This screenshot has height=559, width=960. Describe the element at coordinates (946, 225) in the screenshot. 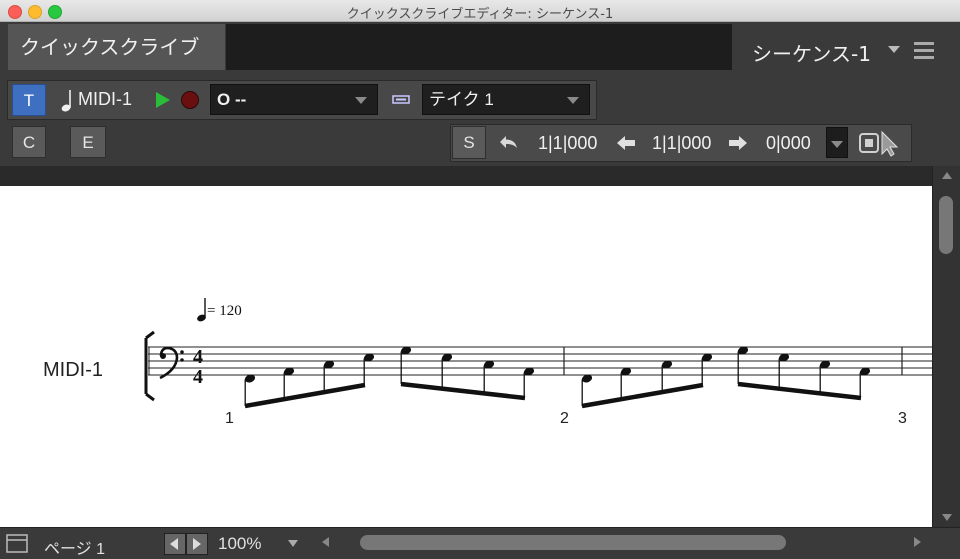

I see `vertical-scroll-thumb` at that location.